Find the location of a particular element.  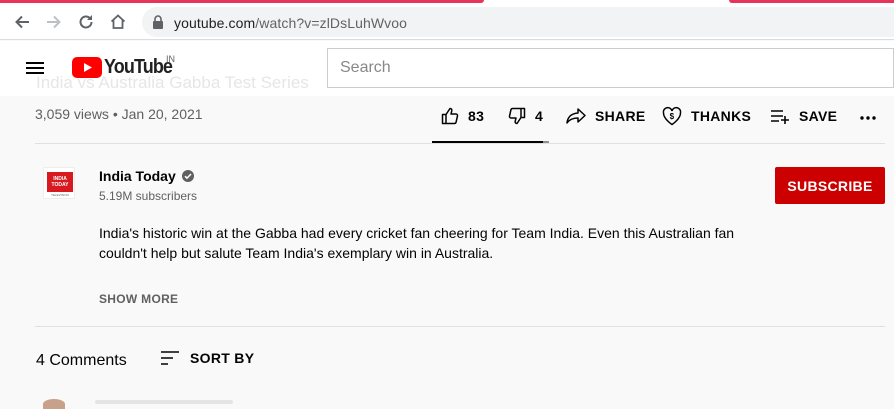

lock-icon is located at coordinates (158, 24).